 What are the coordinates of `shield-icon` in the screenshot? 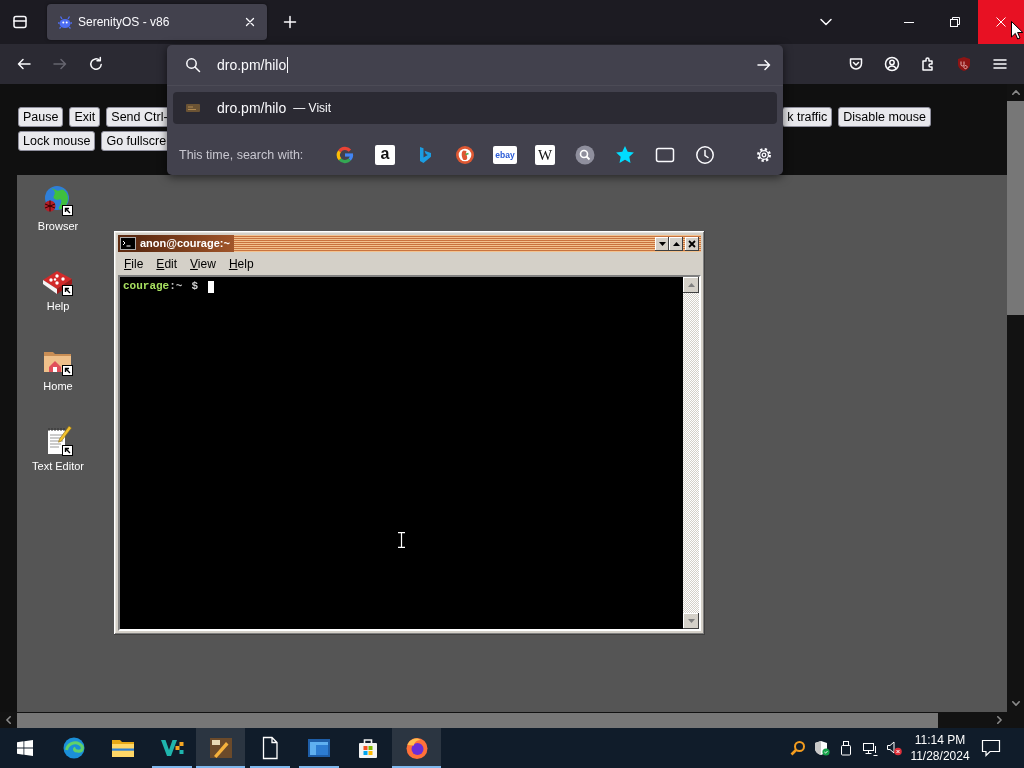 It's located at (822, 748).